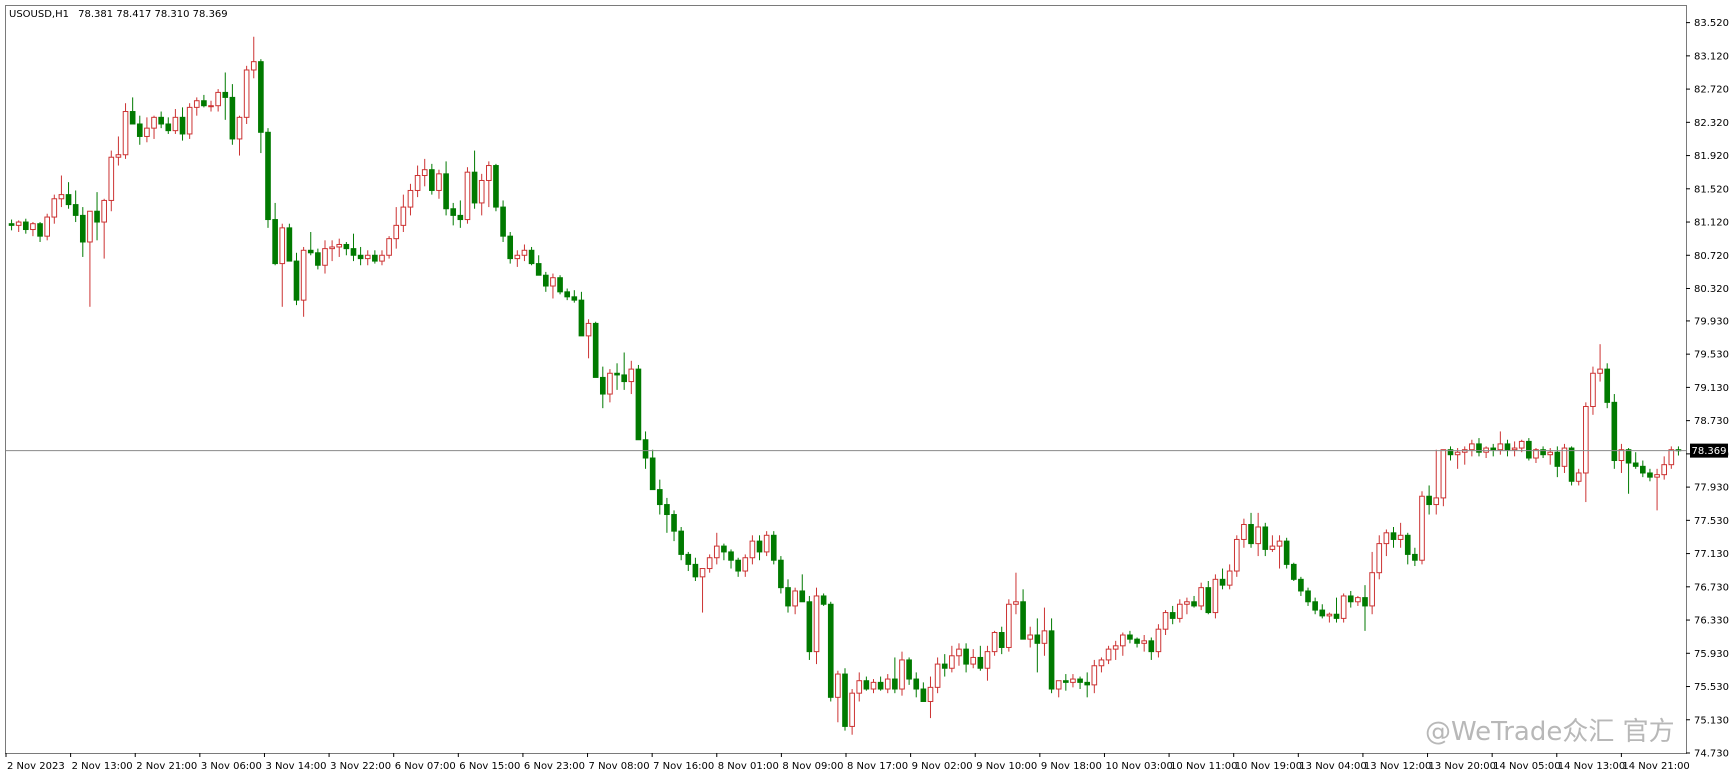 The image size is (1733, 781). Describe the element at coordinates (1711, 289) in the screenshot. I see `y-tick-label: 80.320` at that location.